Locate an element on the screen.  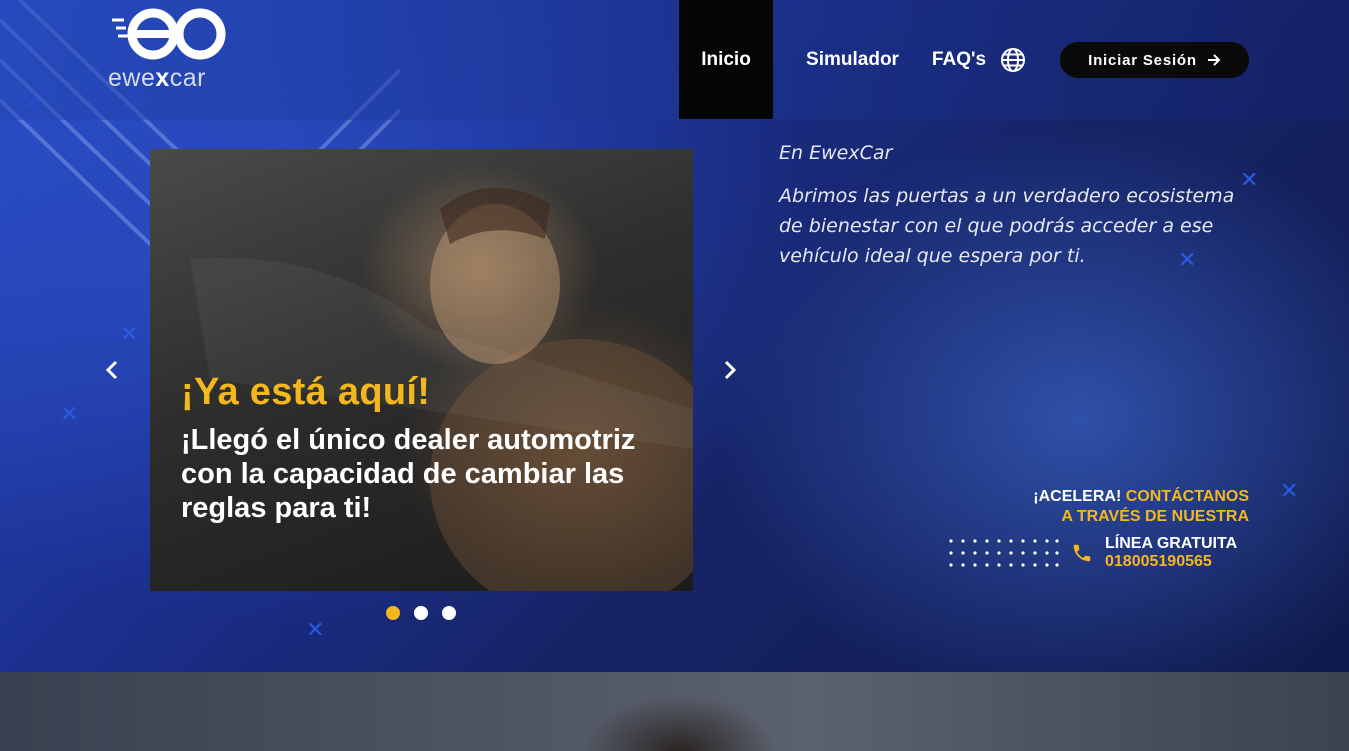
phone-number-link: 018005190565 is located at coordinates (1158, 562).